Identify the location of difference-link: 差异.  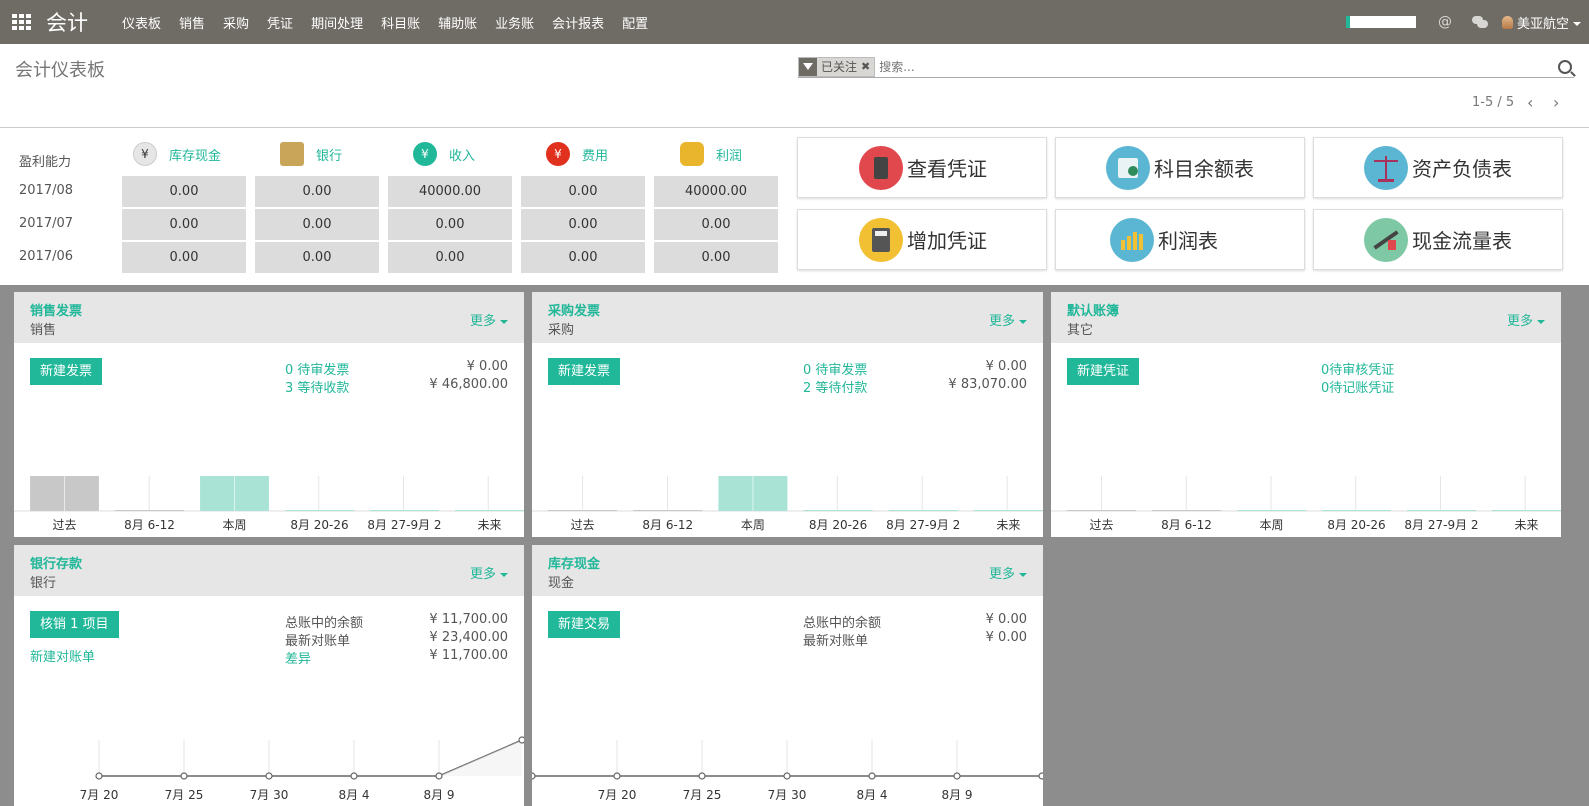
(298, 657).